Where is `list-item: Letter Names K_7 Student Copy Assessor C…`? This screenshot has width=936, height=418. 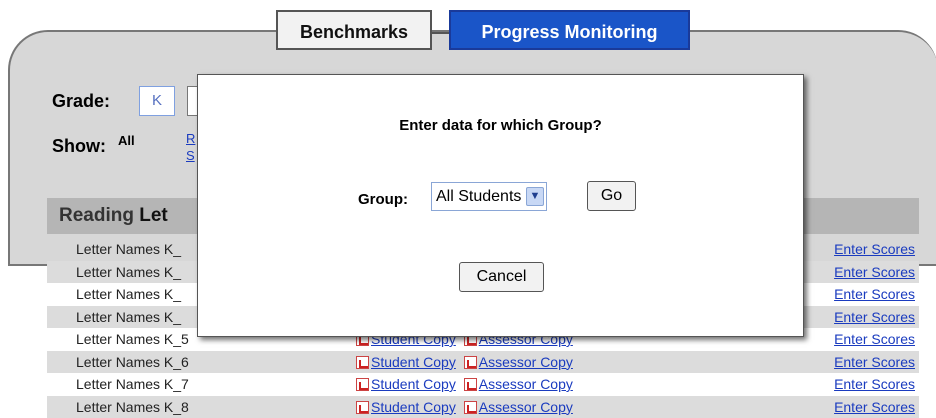 list-item: Letter Names K_7 Student Copy Assessor C… is located at coordinates (483, 384).